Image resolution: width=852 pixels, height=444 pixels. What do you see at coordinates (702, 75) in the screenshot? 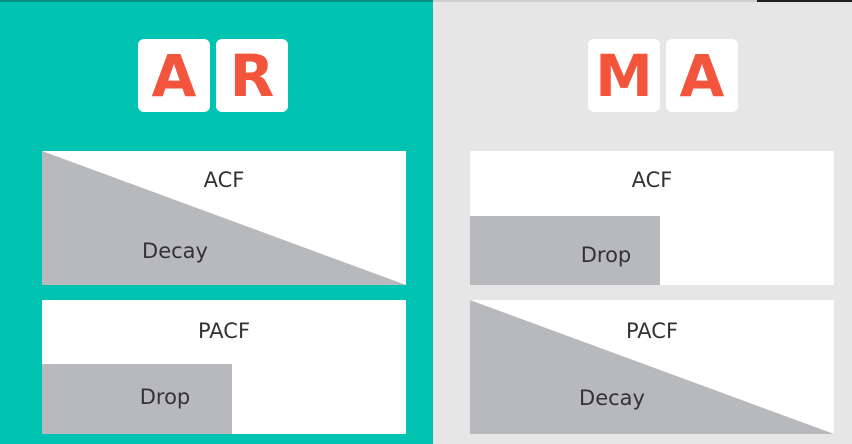
I see `ma-tile-a: A` at bounding box center [702, 75].